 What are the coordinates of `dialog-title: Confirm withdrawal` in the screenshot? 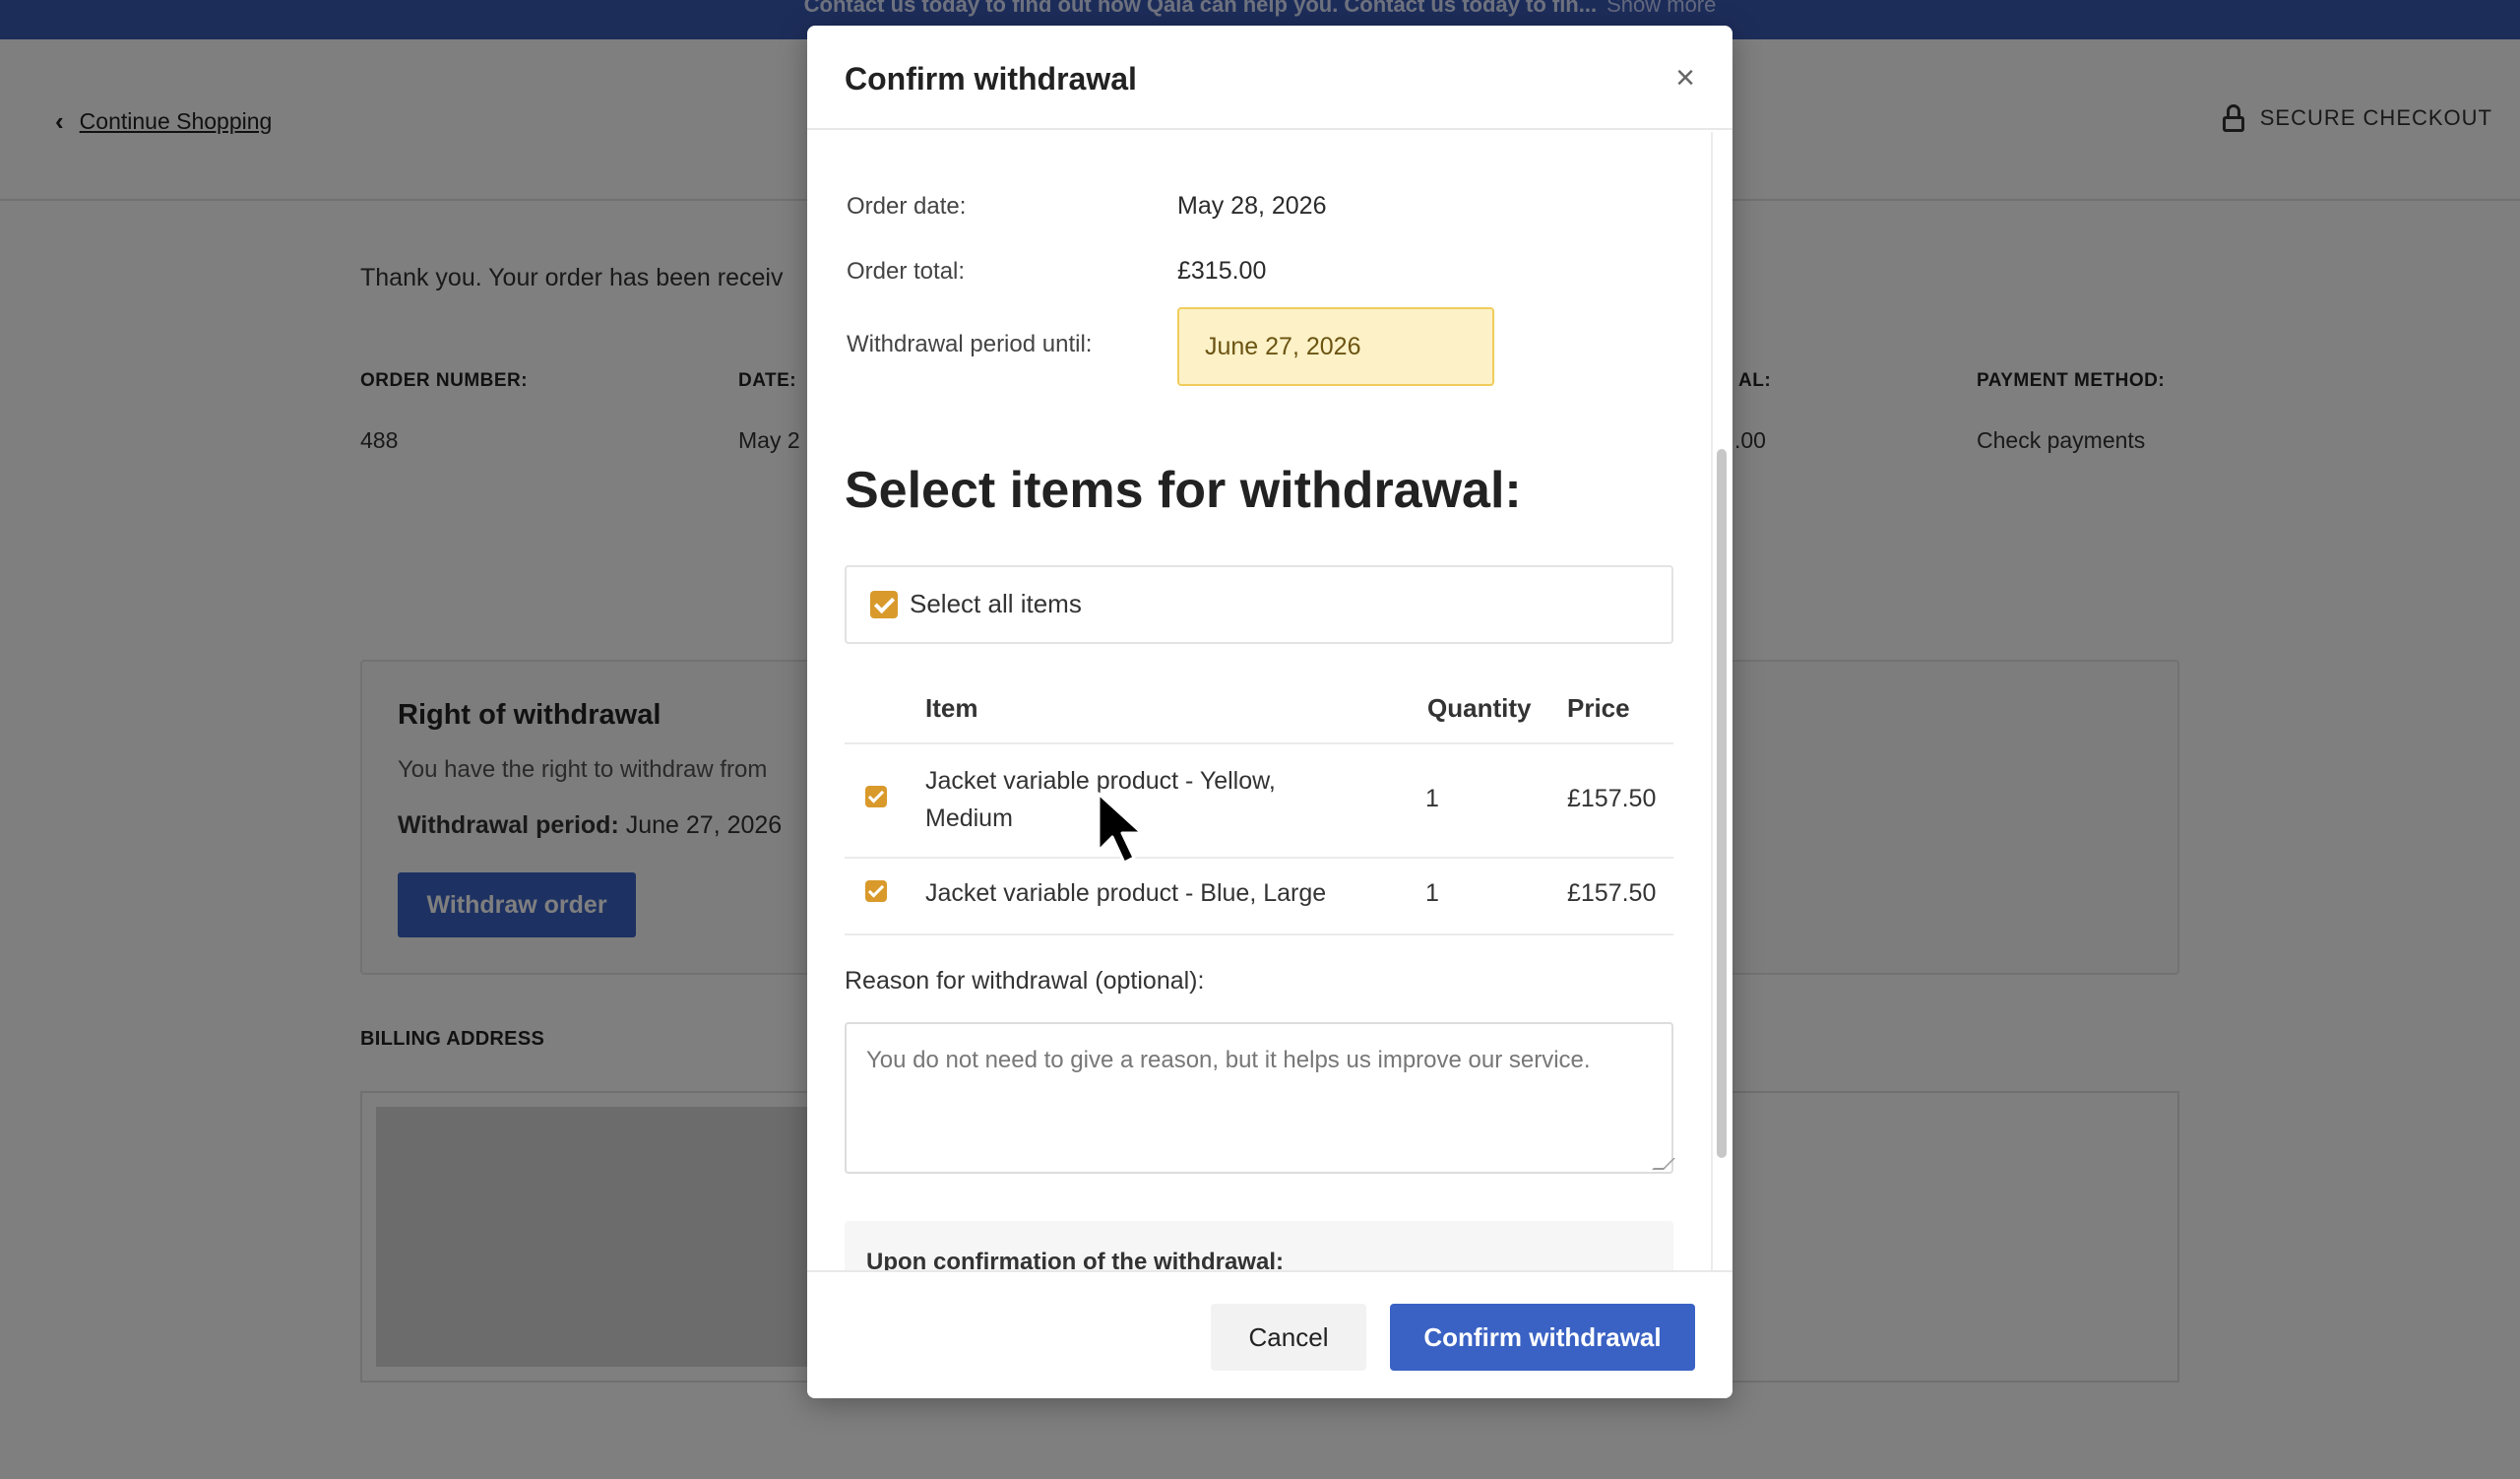 It's located at (991, 78).